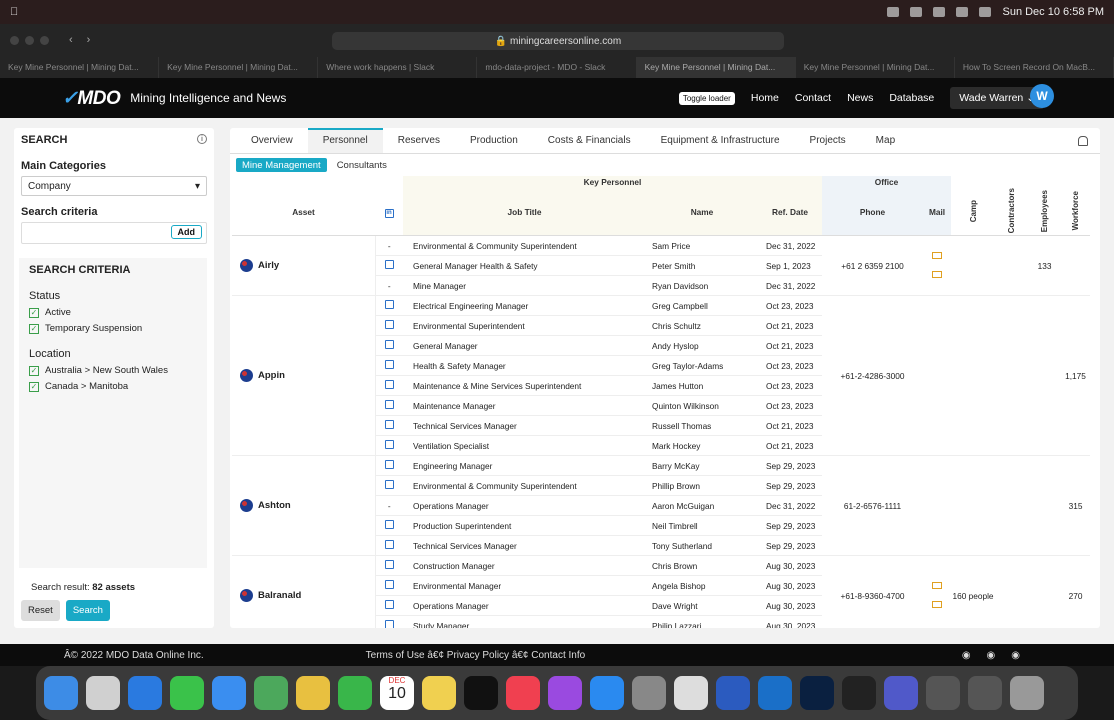  I want to click on maps-icon, so click(271, 693).